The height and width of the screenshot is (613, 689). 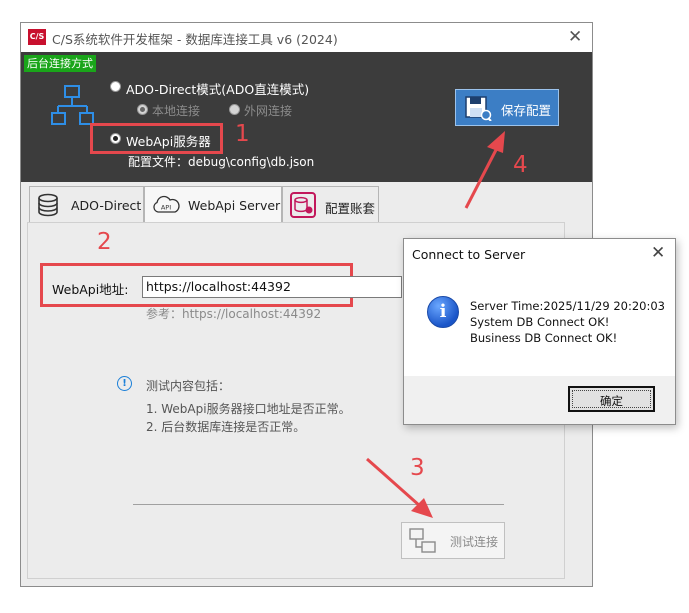 I want to click on dialog-title: Connect to Server, so click(x=469, y=254).